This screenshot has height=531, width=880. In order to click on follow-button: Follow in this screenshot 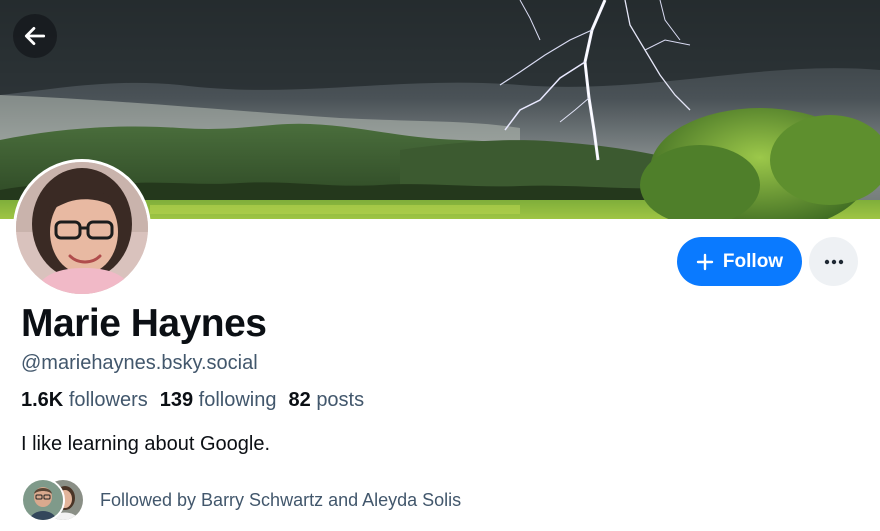, I will do `click(739, 261)`.